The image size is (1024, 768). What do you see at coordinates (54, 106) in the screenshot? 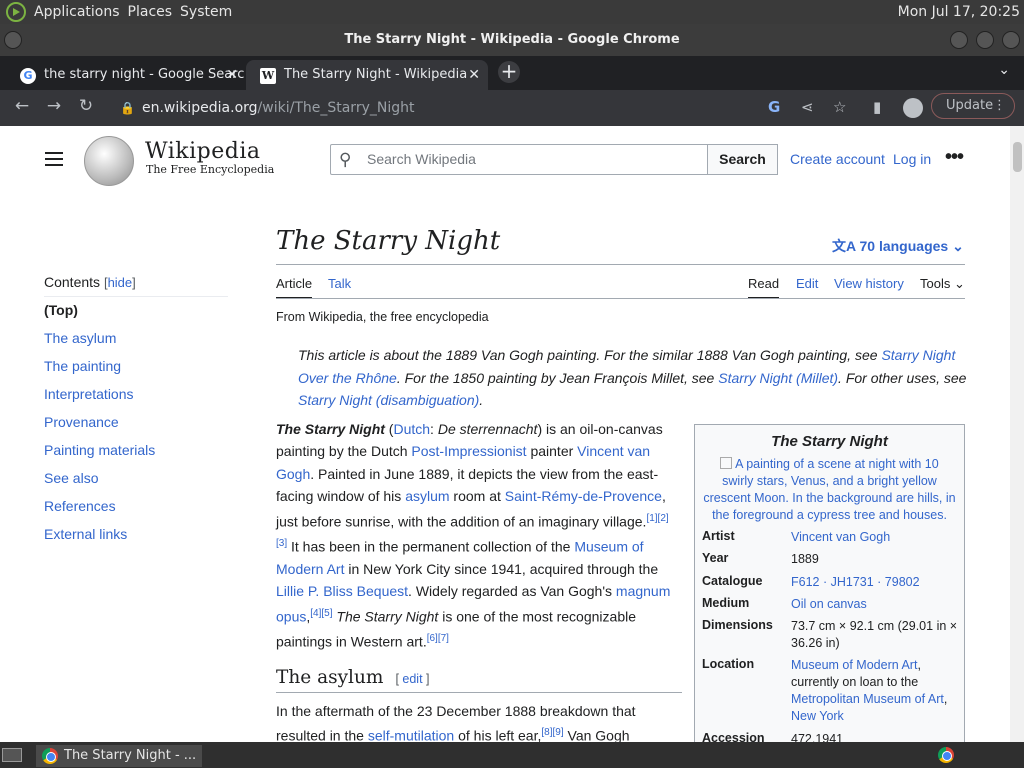
I see `forward-arrow-icon: →` at bounding box center [54, 106].